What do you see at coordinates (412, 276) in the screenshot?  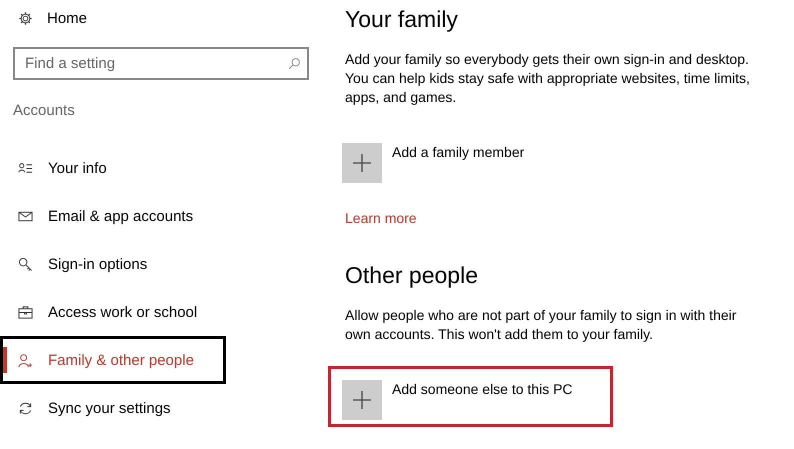 I see `section-title: Other people` at bounding box center [412, 276].